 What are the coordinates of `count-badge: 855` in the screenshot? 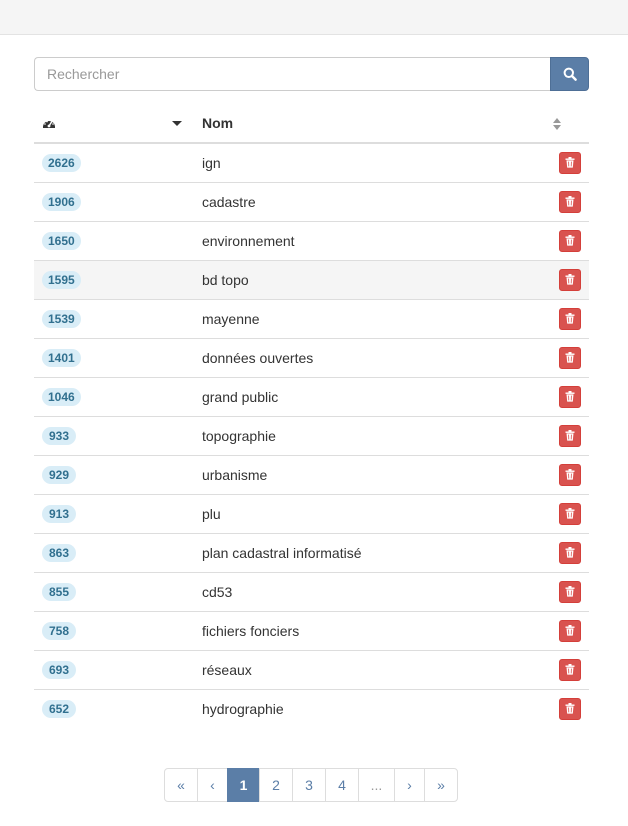 It's located at (59, 591).